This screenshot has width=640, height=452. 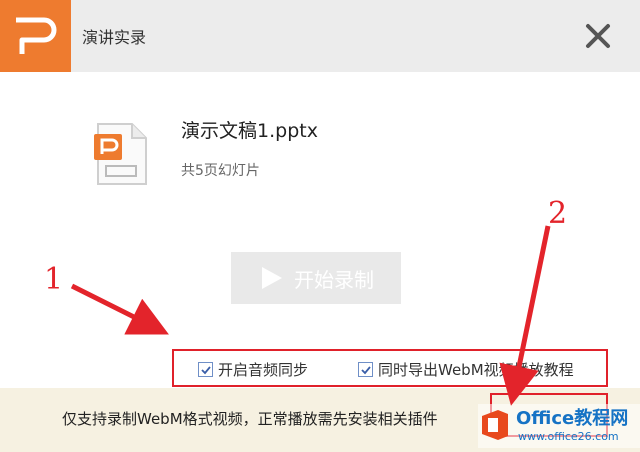 I want to click on pptx-file-icon, so click(x=120, y=154).